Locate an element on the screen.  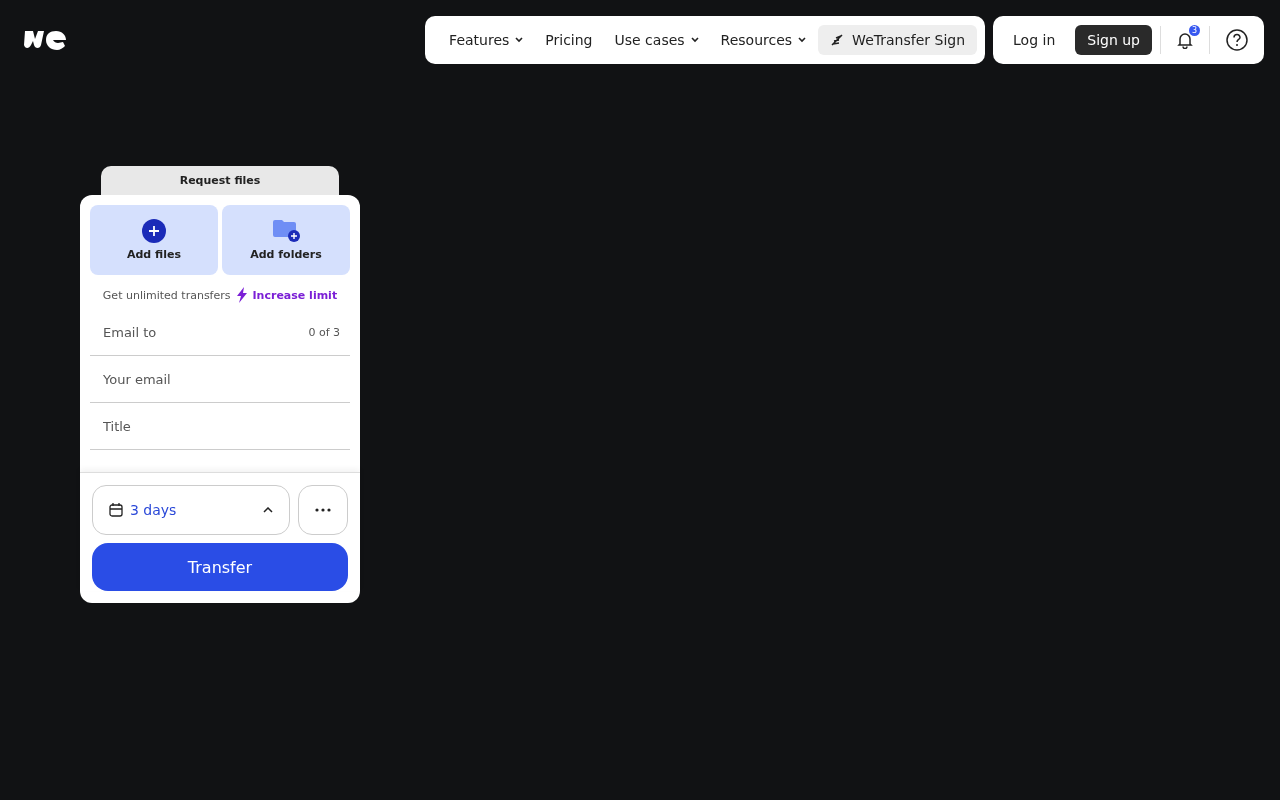
add-button: Add files is located at coordinates (154, 240).